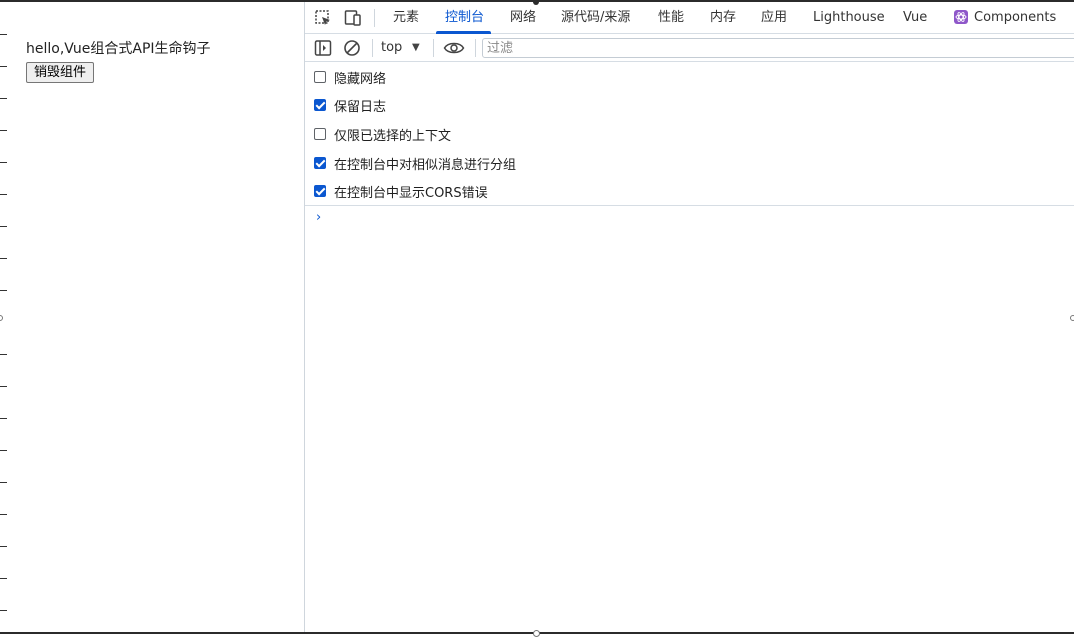 Image resolution: width=1074 pixels, height=637 pixels. I want to click on resize-handle-right, so click(1072, 318).